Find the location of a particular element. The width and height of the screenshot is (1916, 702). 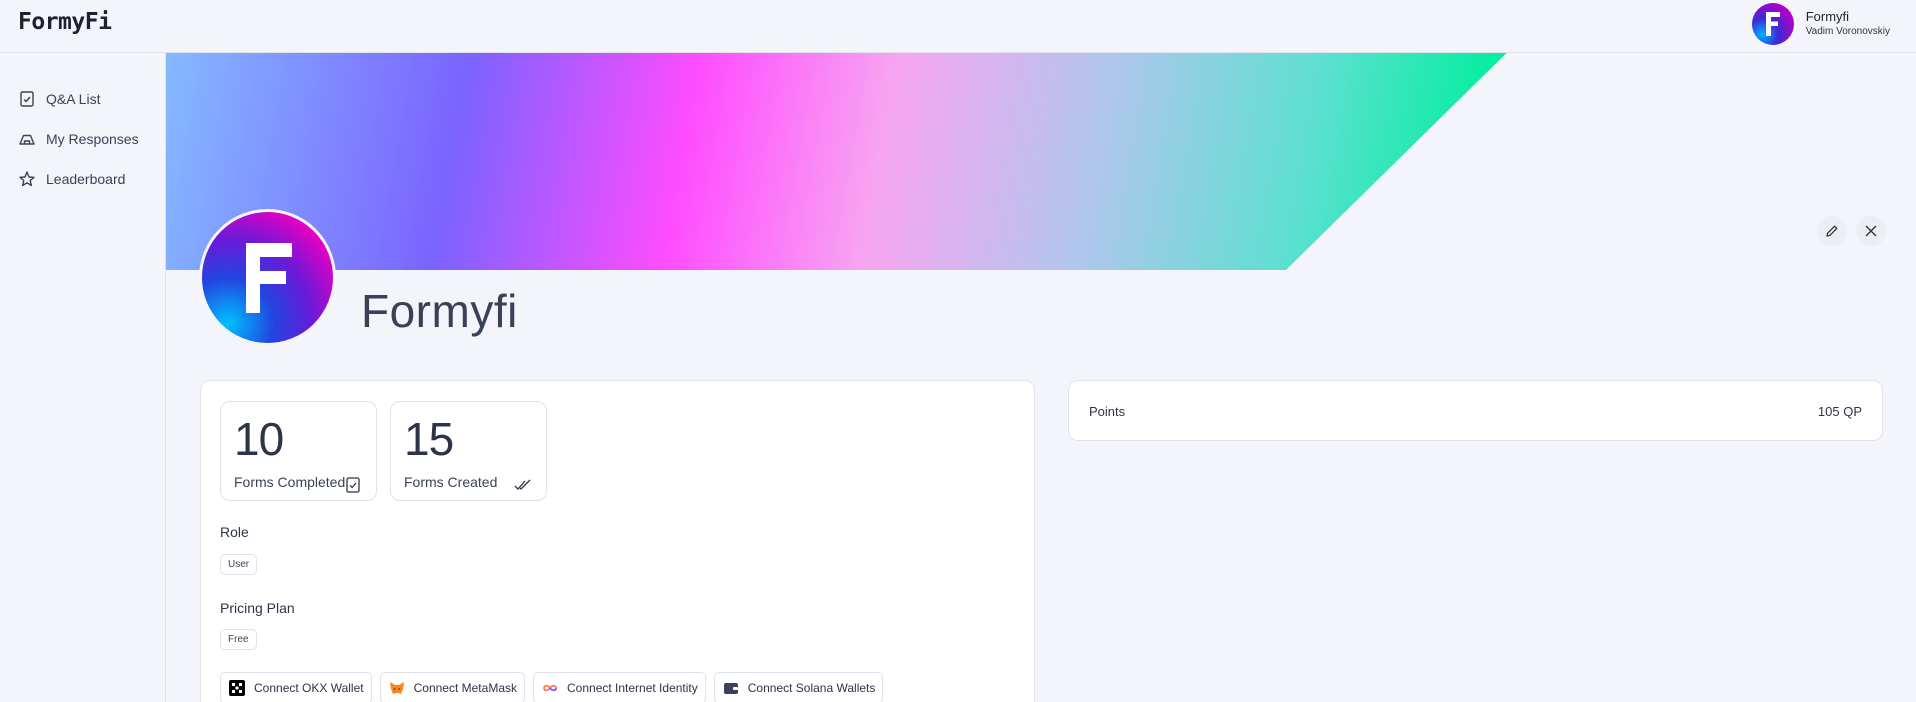

stat-forms-completed: 10 Forms Completed is located at coordinates (298, 451).